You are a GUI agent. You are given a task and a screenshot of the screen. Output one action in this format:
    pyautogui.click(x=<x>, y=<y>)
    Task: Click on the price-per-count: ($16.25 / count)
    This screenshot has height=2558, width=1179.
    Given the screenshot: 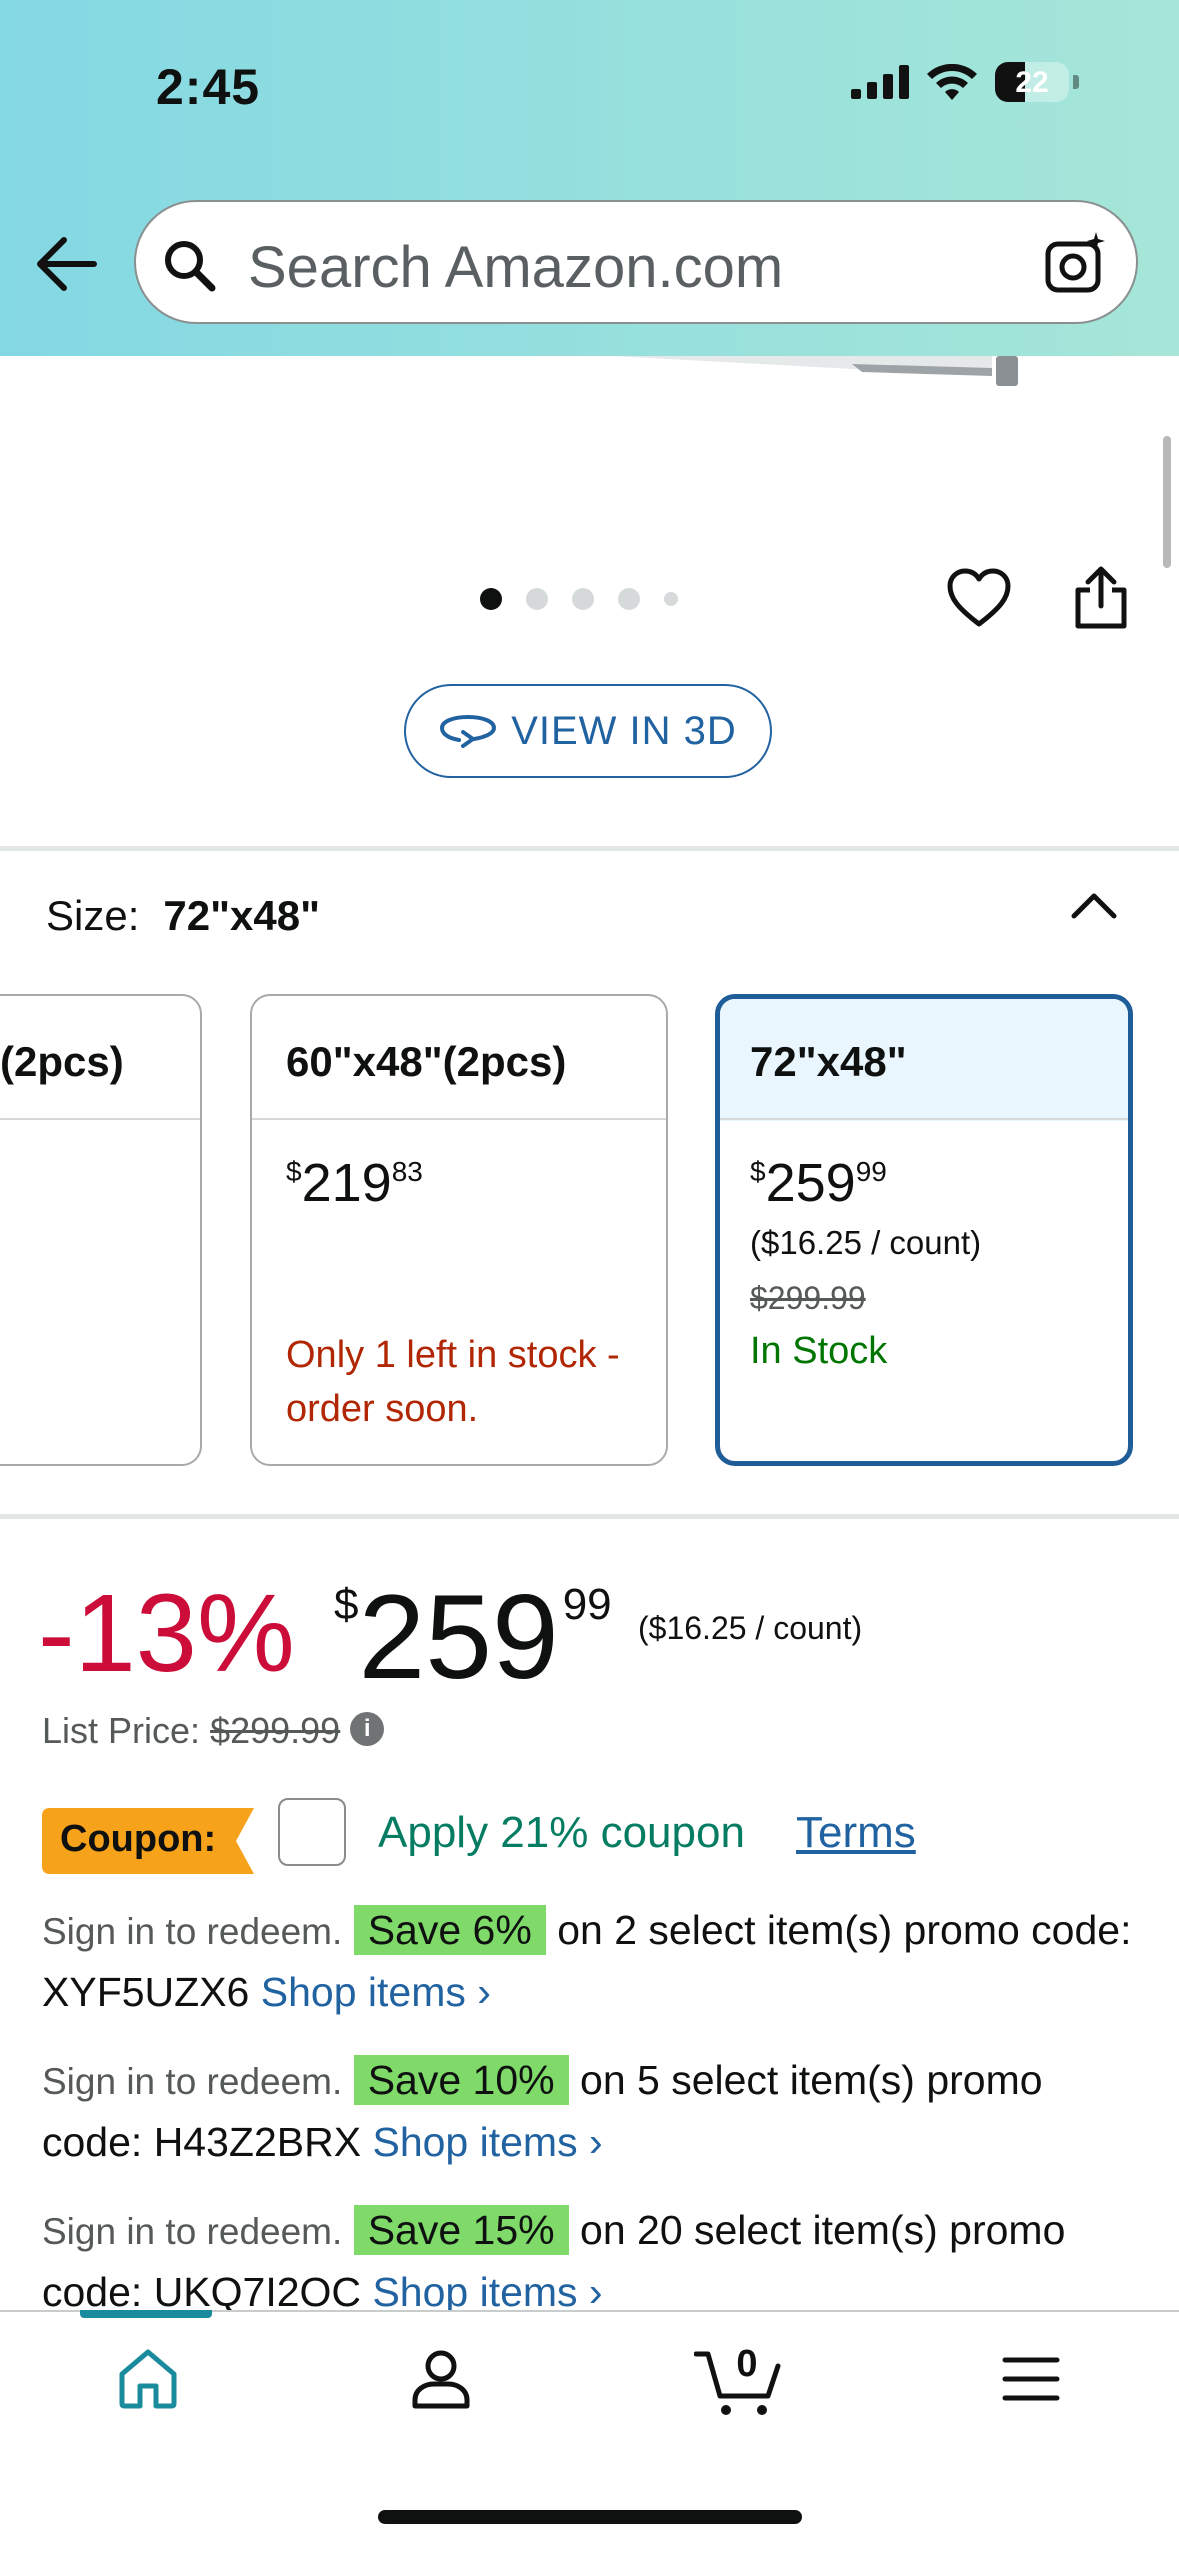 What is the action you would take?
    pyautogui.click(x=750, y=1628)
    